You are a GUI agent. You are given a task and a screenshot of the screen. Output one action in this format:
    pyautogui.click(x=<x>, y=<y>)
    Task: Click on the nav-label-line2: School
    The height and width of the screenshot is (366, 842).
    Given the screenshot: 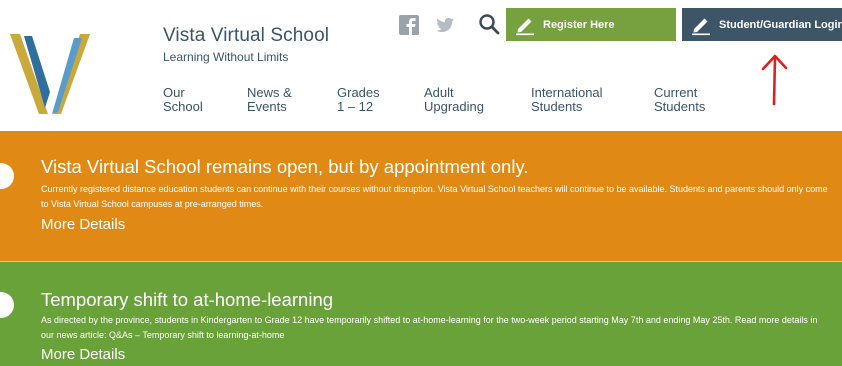 What is the action you would take?
    pyautogui.click(x=183, y=106)
    